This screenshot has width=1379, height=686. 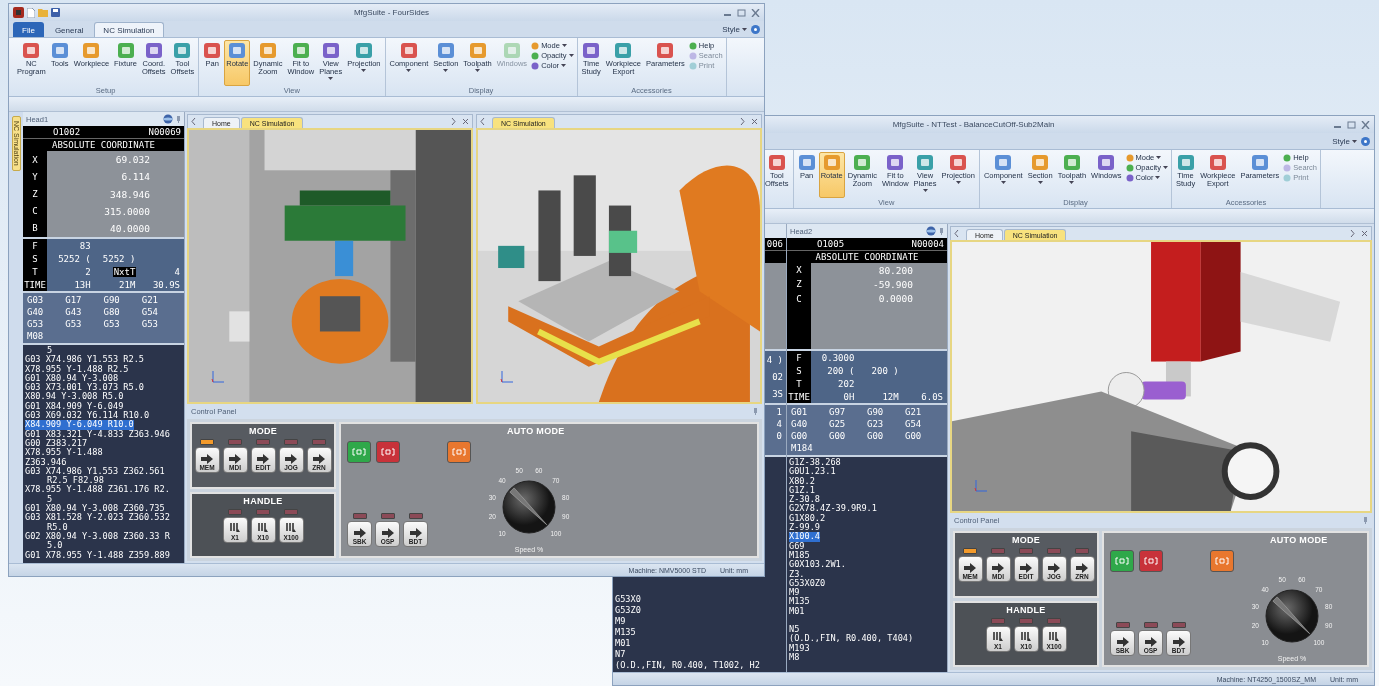 I want to click on code-line: G01 X84.909 Y-6.049, so click(x=74, y=406).